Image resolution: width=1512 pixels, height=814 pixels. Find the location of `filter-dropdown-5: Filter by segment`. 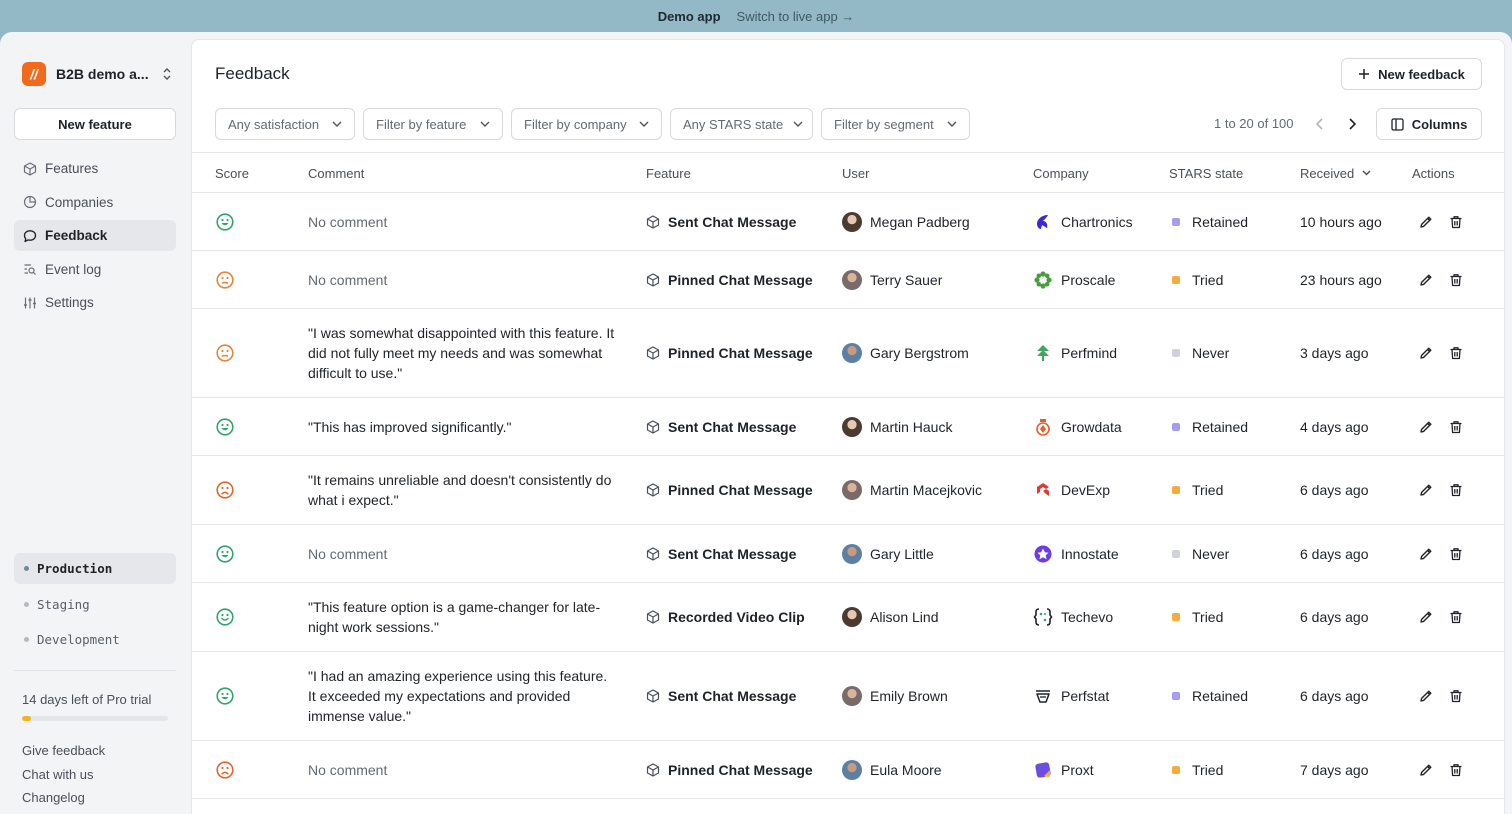

filter-dropdown-5: Filter by segment is located at coordinates (895, 124).